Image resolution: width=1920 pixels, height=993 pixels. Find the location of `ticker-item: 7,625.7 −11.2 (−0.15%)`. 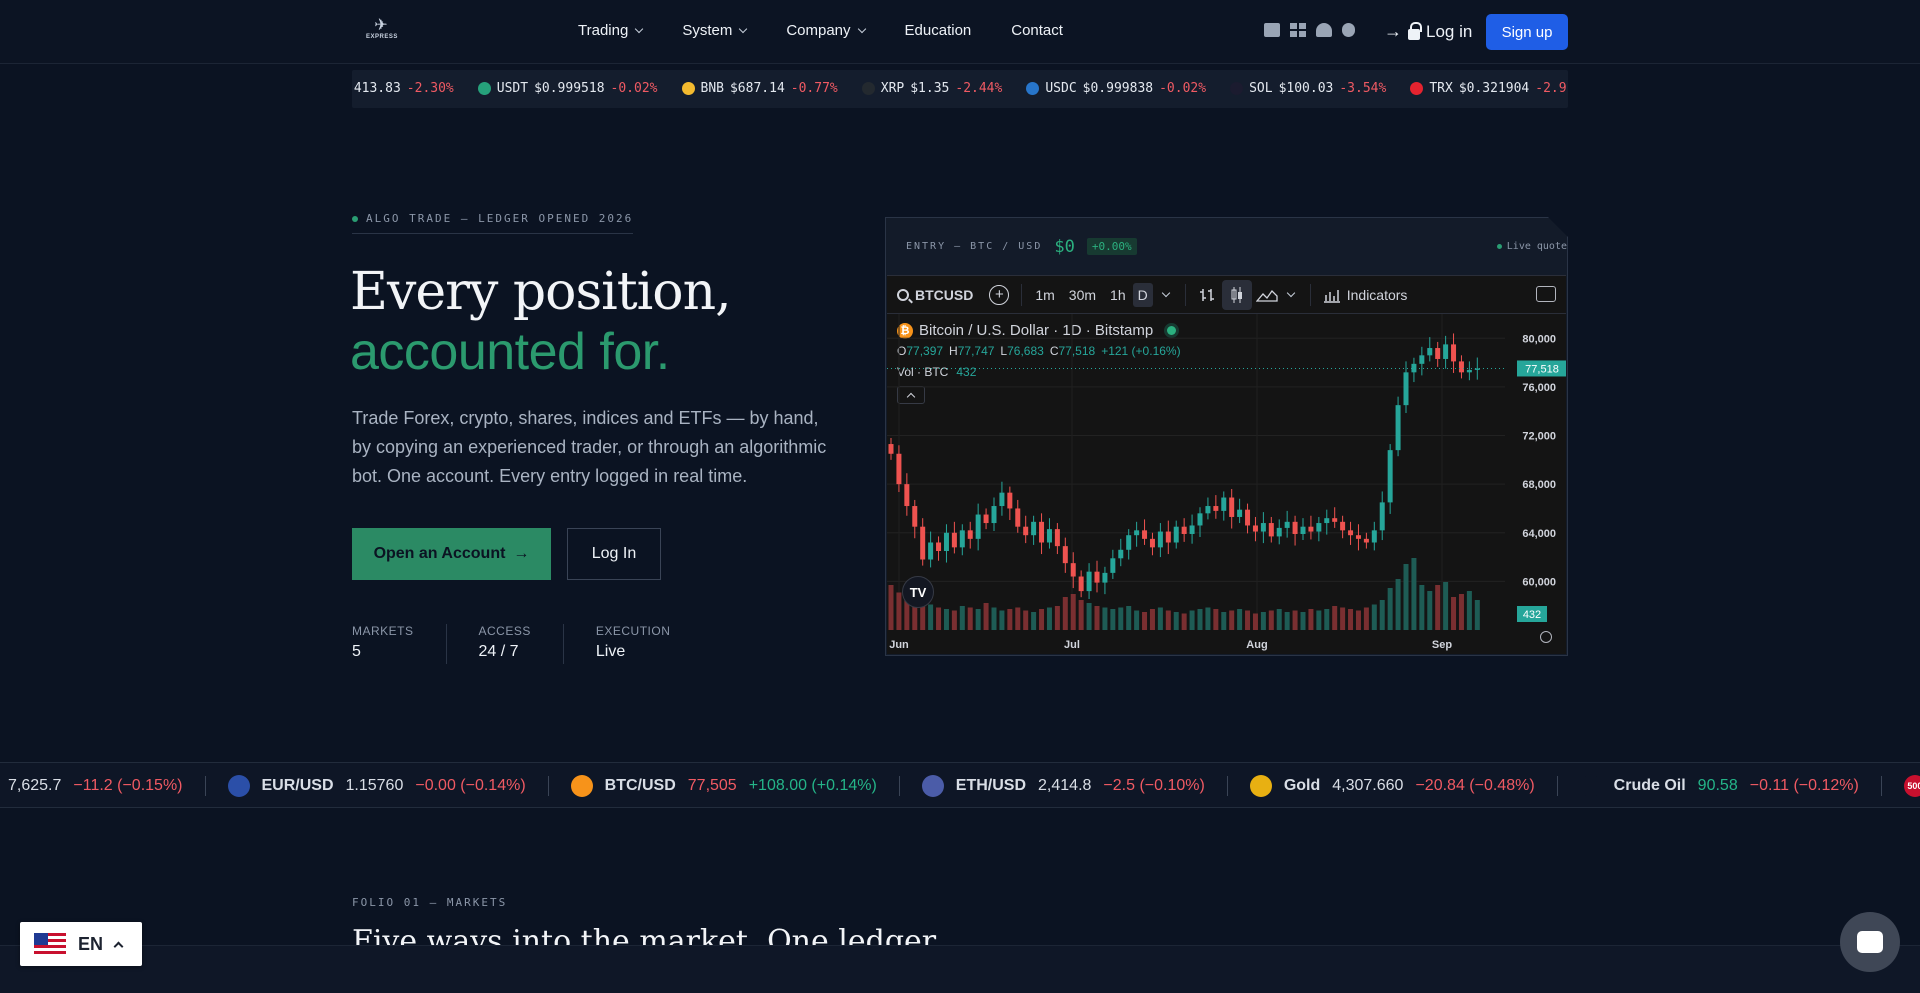

ticker-item: 7,625.7 −11.2 (−0.15%) is located at coordinates (107, 786).